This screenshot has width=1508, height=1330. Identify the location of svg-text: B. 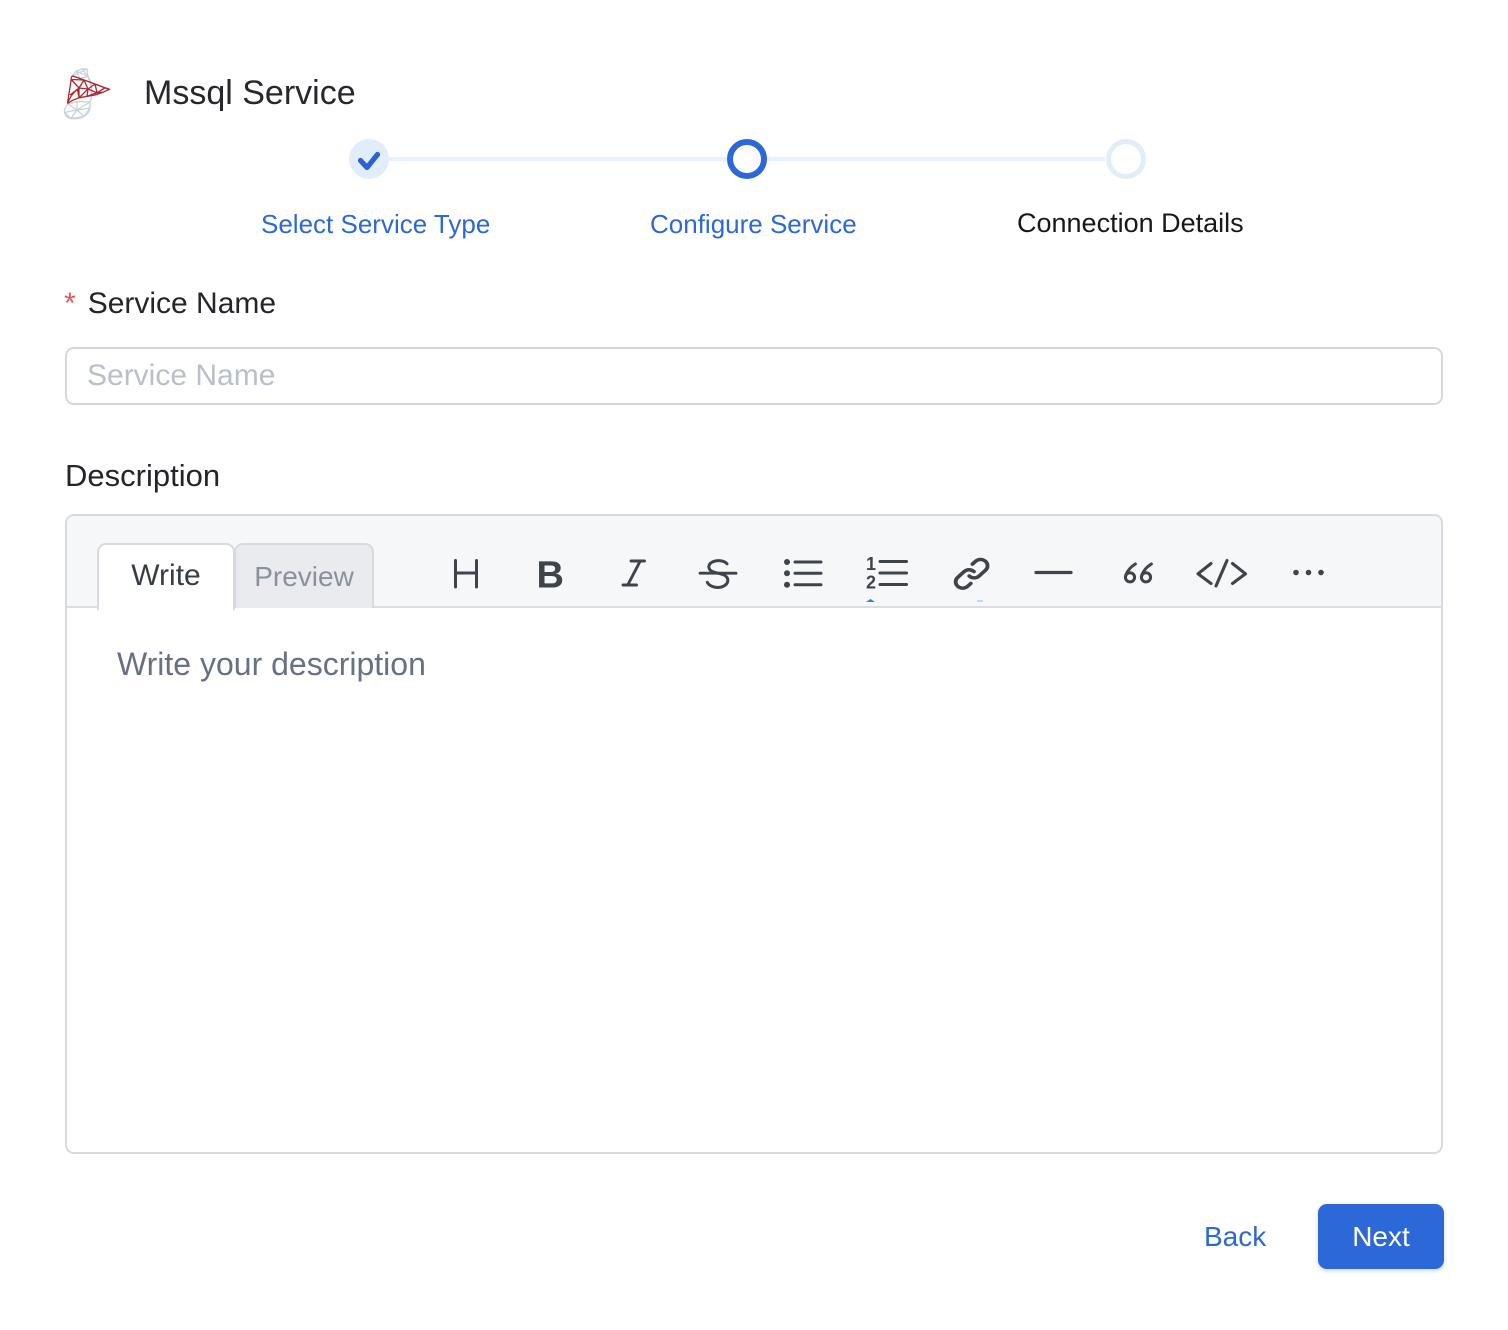
(550, 575).